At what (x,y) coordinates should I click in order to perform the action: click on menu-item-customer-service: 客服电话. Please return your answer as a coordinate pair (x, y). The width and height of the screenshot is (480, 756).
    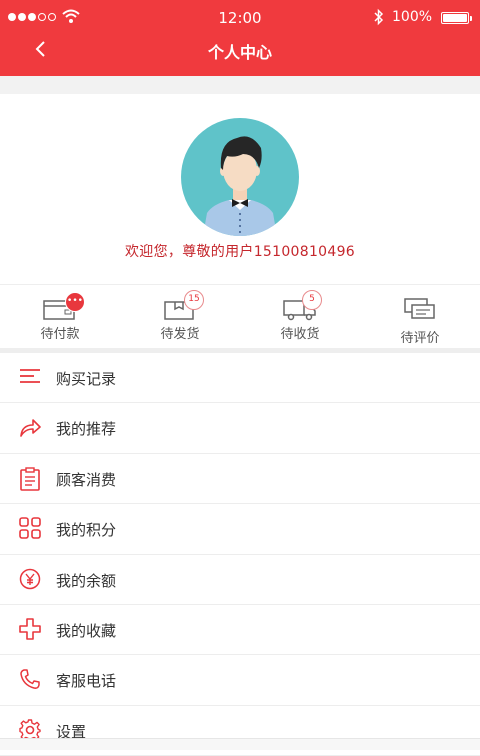
    Looking at the image, I should click on (240, 680).